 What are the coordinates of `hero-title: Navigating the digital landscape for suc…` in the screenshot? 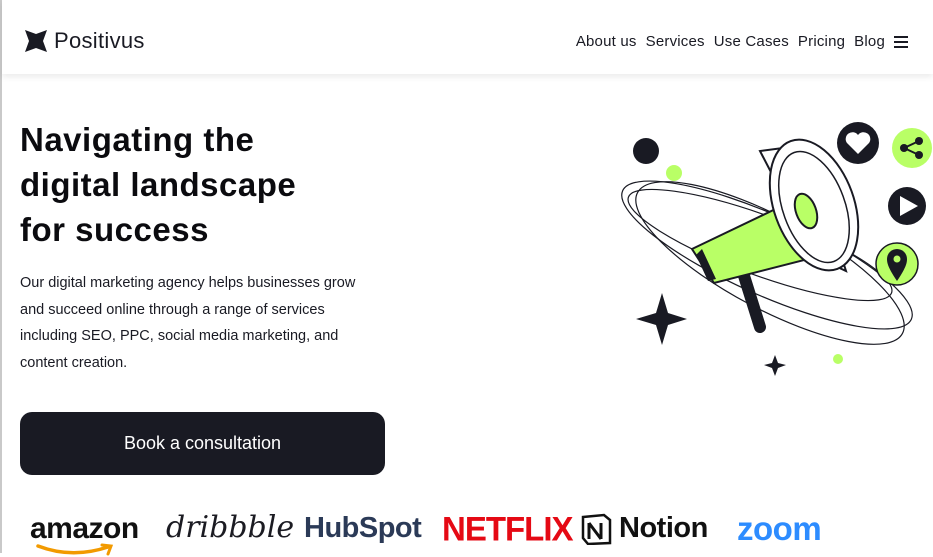 It's located at (200, 184).